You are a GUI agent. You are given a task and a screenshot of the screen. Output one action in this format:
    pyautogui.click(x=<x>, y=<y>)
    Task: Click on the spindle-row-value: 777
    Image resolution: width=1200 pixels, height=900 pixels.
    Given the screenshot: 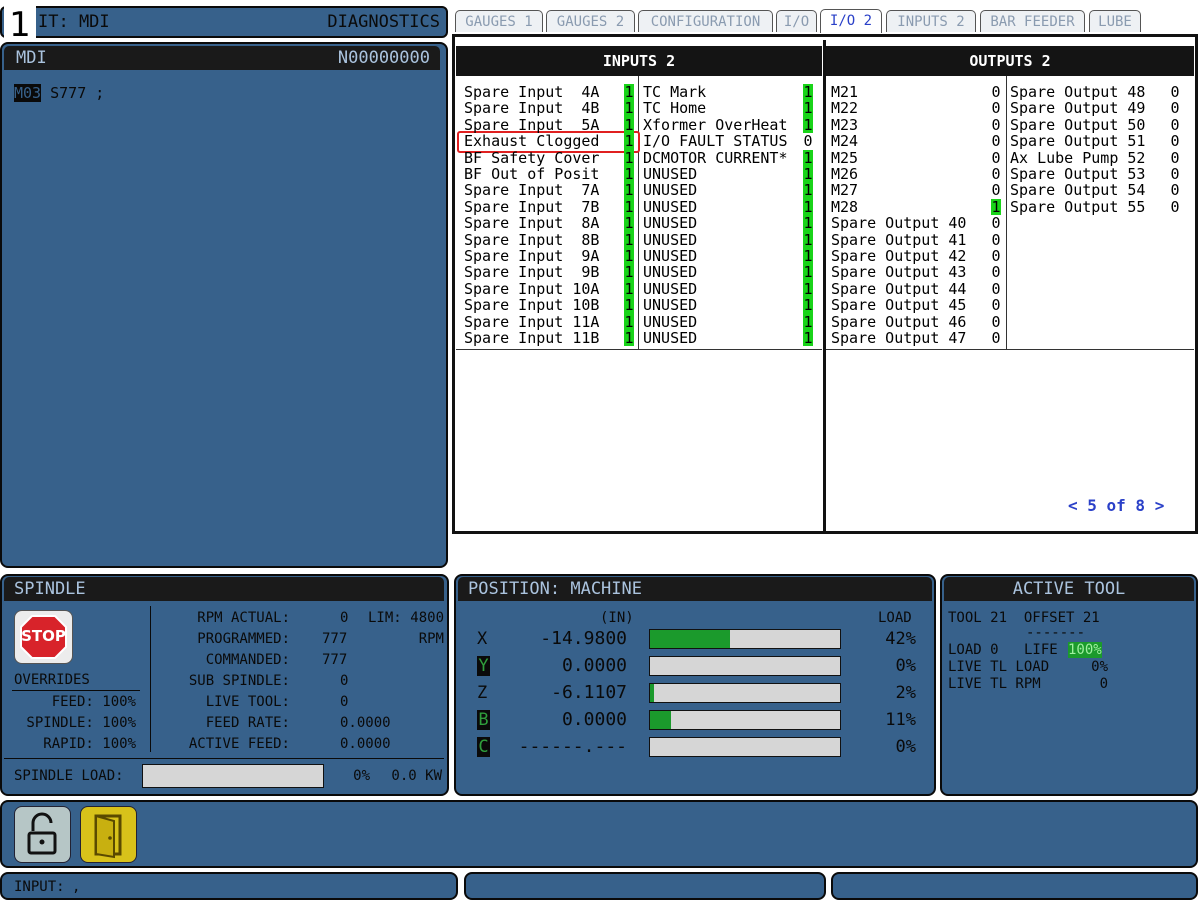 What is the action you would take?
    pyautogui.click(x=335, y=660)
    